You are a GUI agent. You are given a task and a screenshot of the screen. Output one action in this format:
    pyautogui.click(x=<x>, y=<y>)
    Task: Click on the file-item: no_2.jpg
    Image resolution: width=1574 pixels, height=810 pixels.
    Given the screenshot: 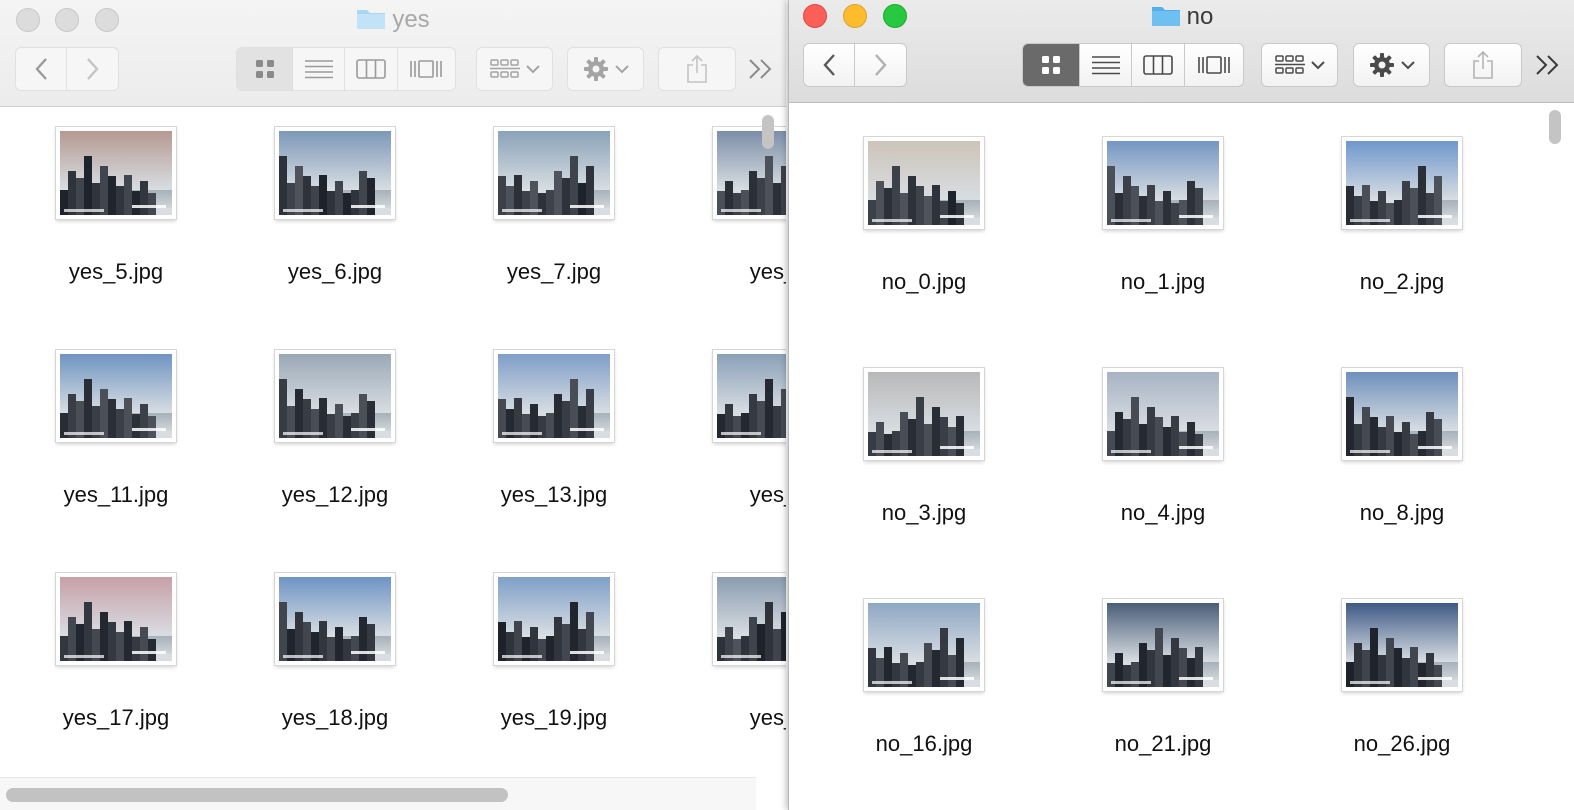 What is the action you would take?
    pyautogui.click(x=1402, y=216)
    